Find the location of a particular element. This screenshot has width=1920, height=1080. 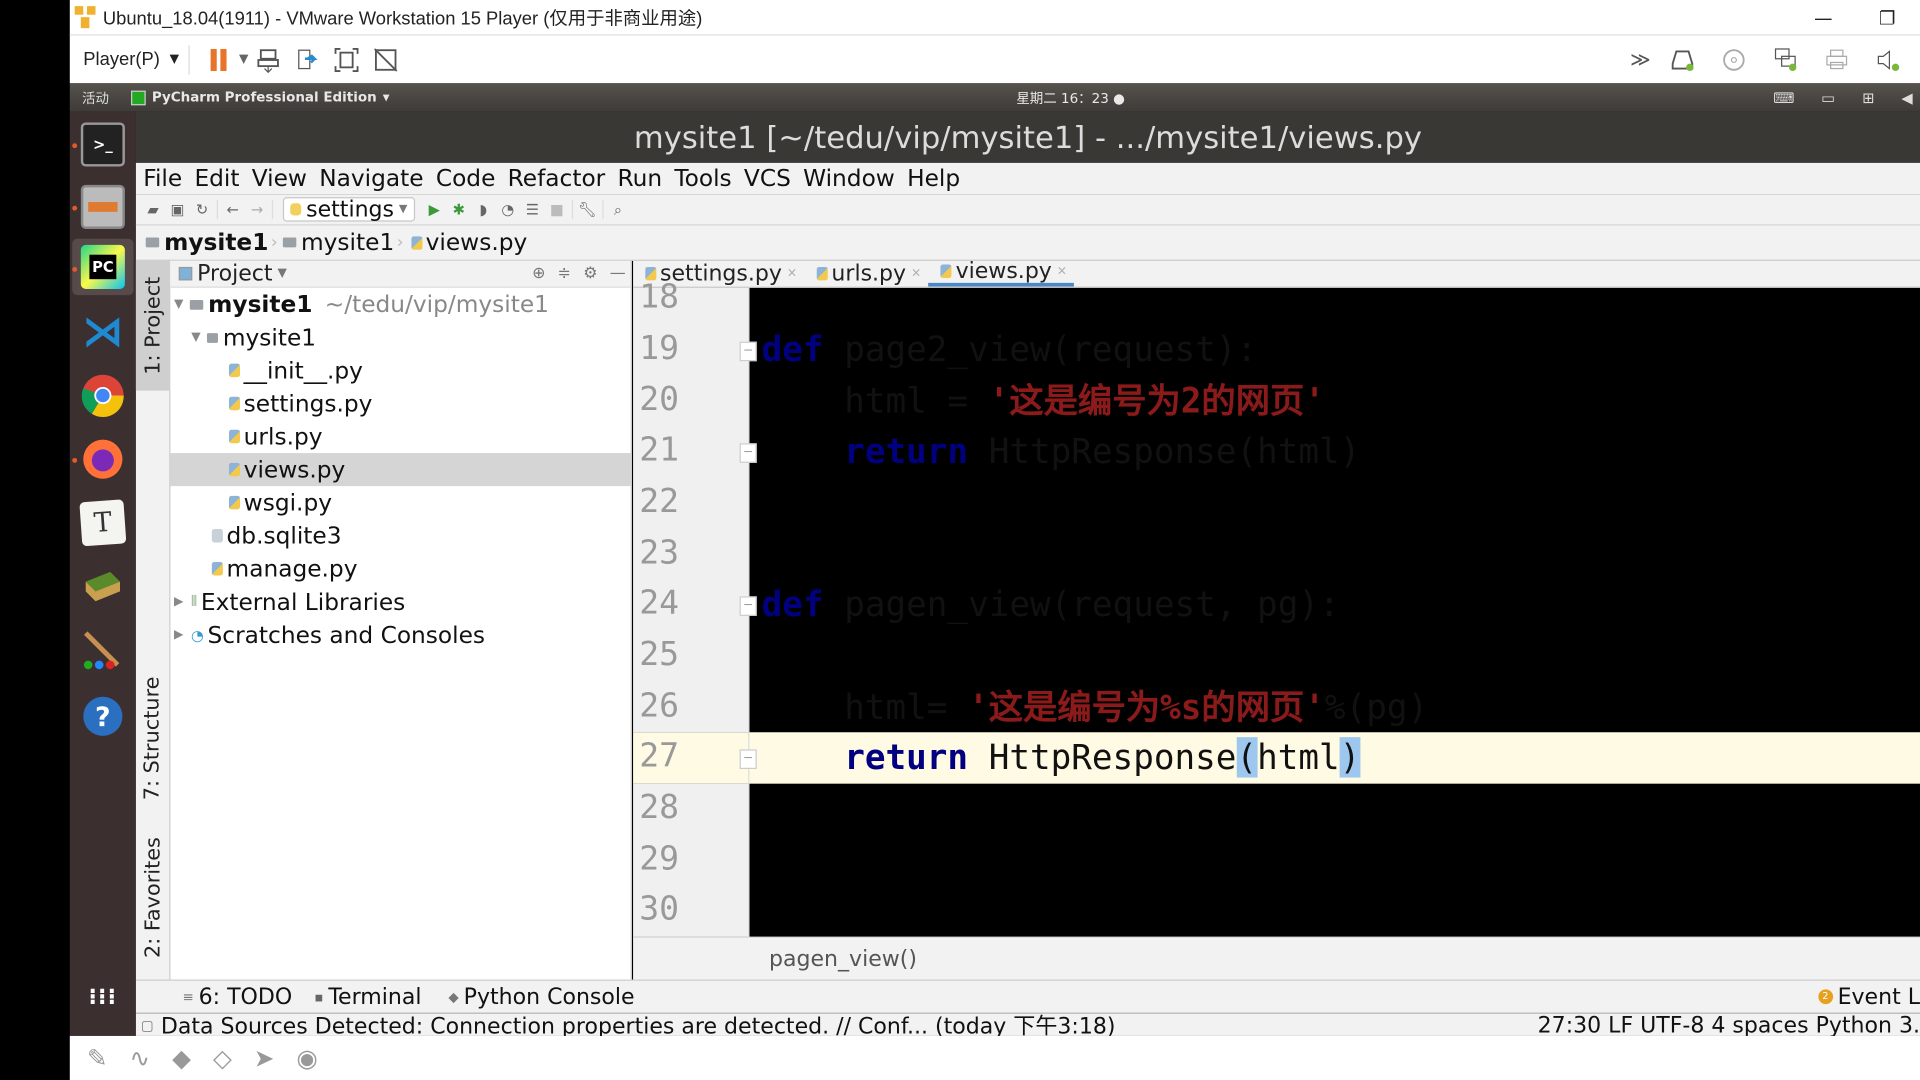

cd-rom-icon is located at coordinates (1733, 59).